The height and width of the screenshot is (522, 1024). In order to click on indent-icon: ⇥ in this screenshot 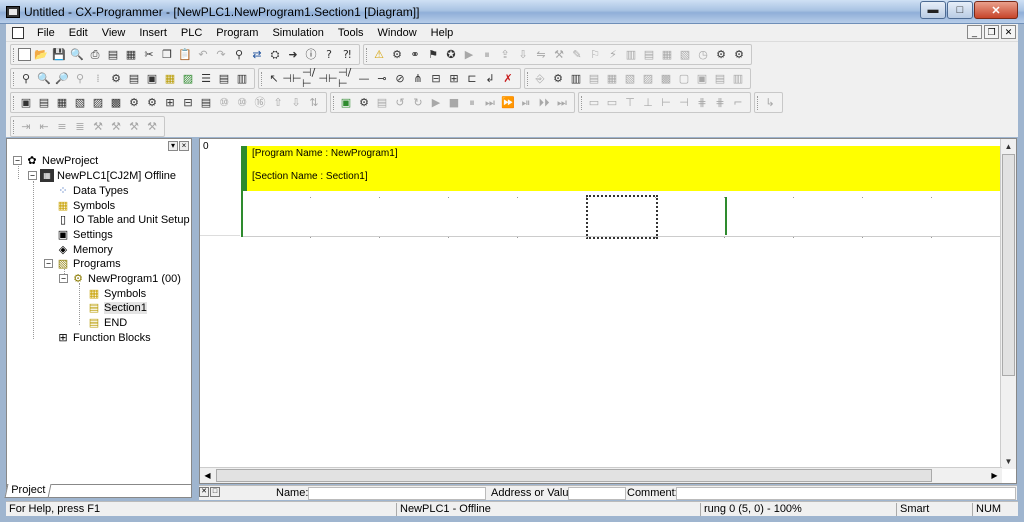, I will do `click(26, 126)`.